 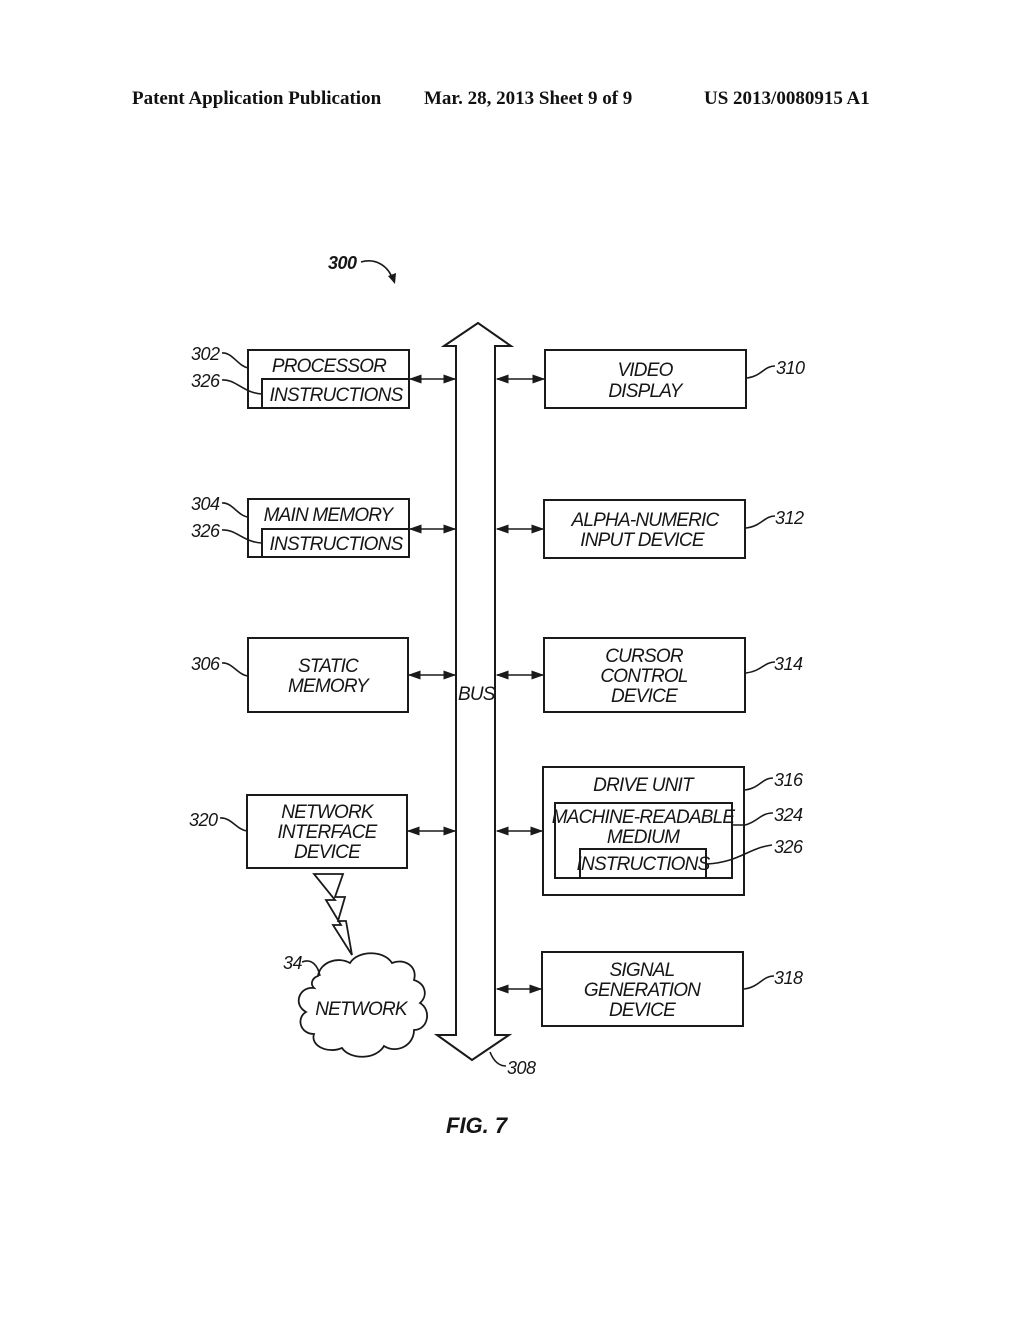 What do you see at coordinates (642, 1010) in the screenshot?
I see `signal-generation-label-line3: DEVICE` at bounding box center [642, 1010].